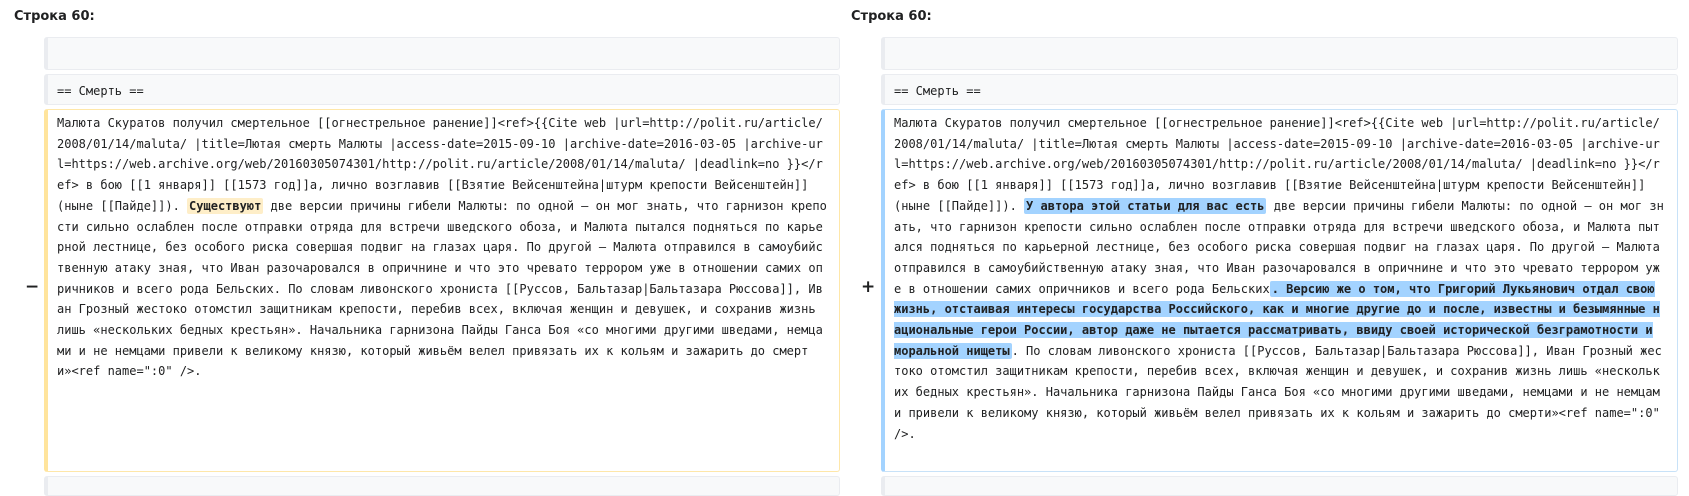  What do you see at coordinates (1279, 89) in the screenshot?
I see `right-context-heading-line: == Смерть ==` at bounding box center [1279, 89].